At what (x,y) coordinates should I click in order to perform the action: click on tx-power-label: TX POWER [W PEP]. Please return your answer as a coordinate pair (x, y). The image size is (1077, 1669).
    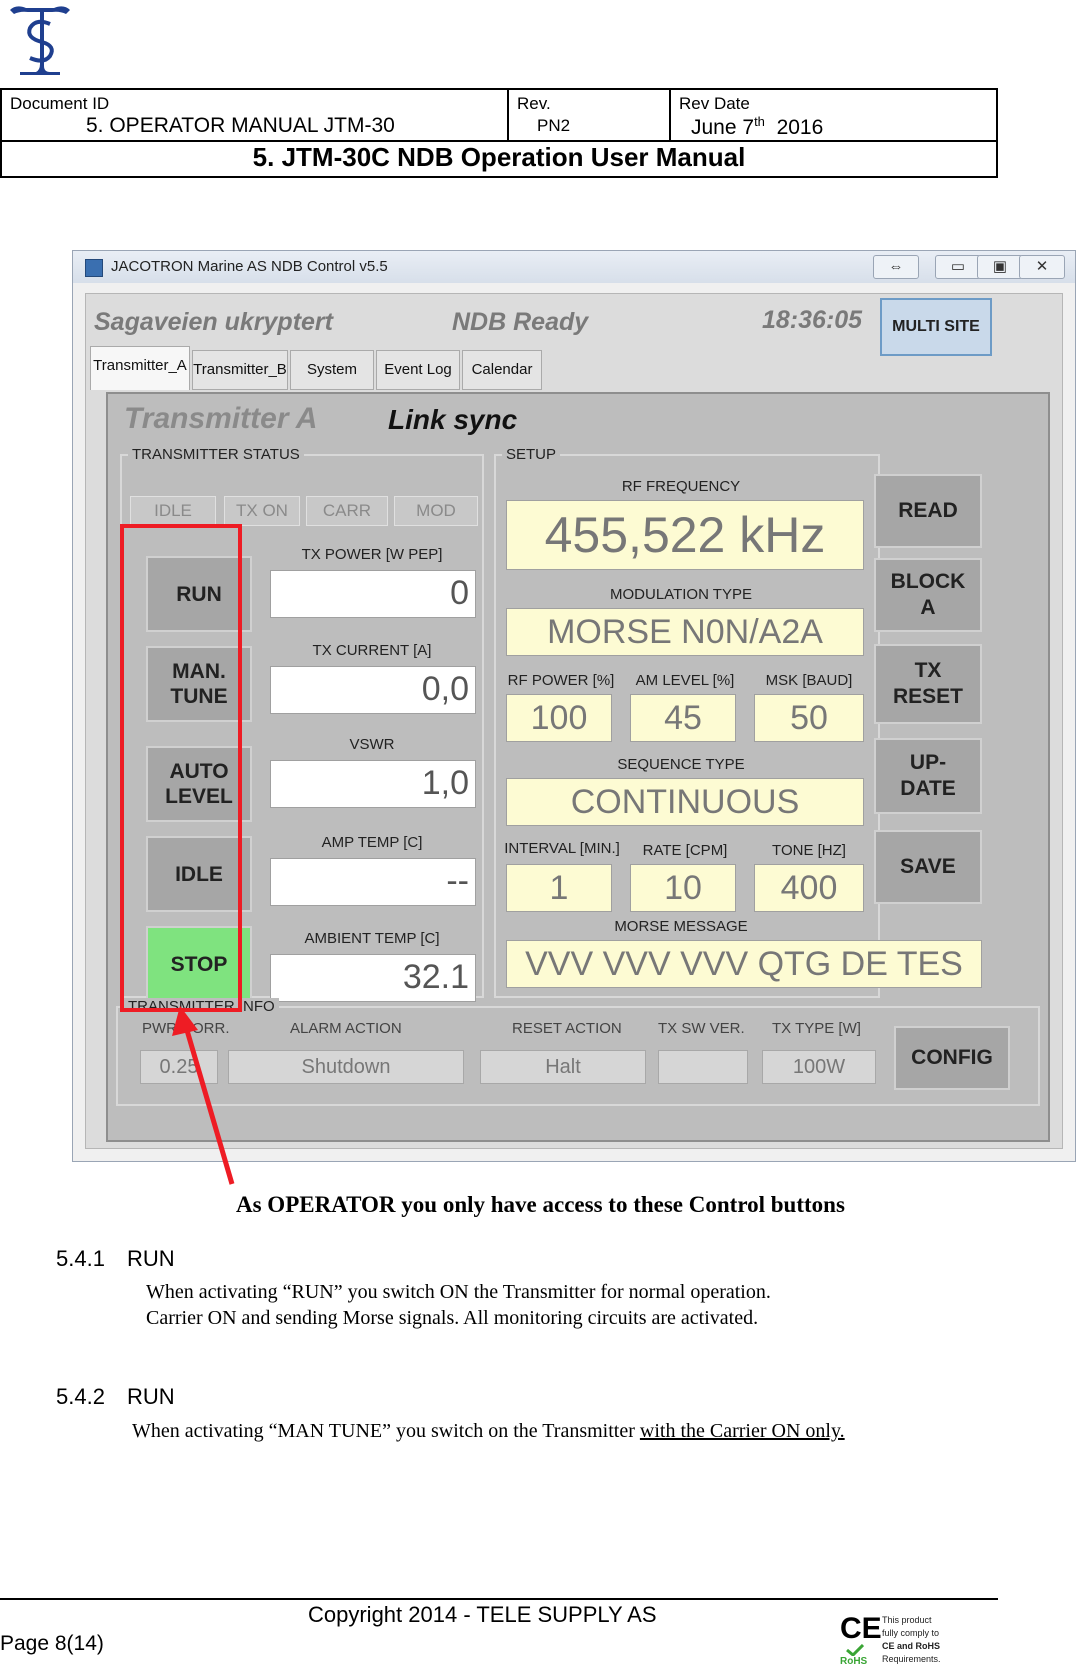
    Looking at the image, I should click on (372, 554).